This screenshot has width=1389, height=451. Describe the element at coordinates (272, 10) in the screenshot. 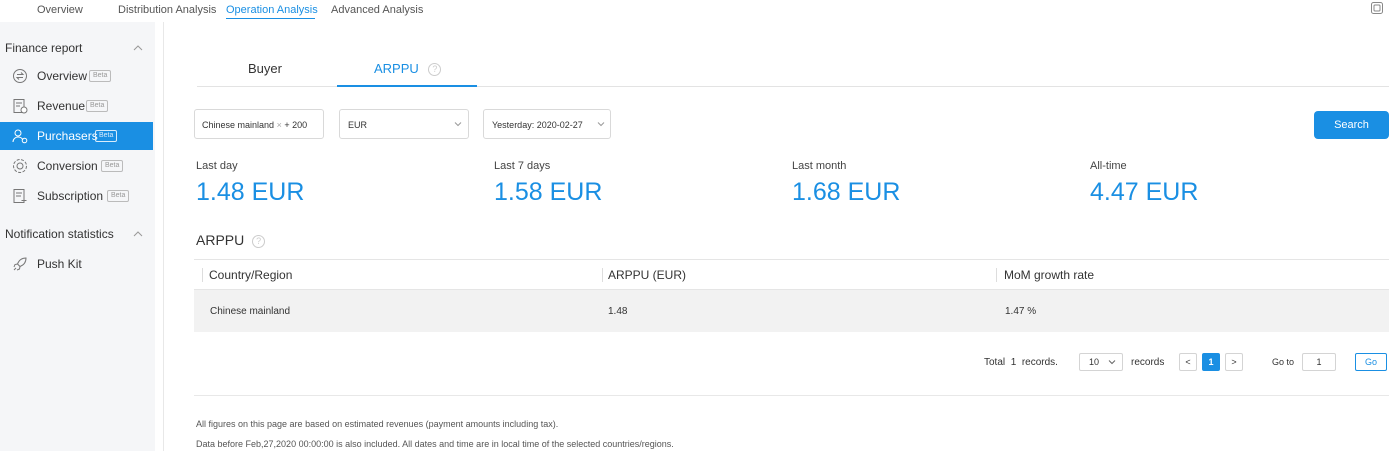

I see `tab-operation-analysis: Operation Analysis` at that location.